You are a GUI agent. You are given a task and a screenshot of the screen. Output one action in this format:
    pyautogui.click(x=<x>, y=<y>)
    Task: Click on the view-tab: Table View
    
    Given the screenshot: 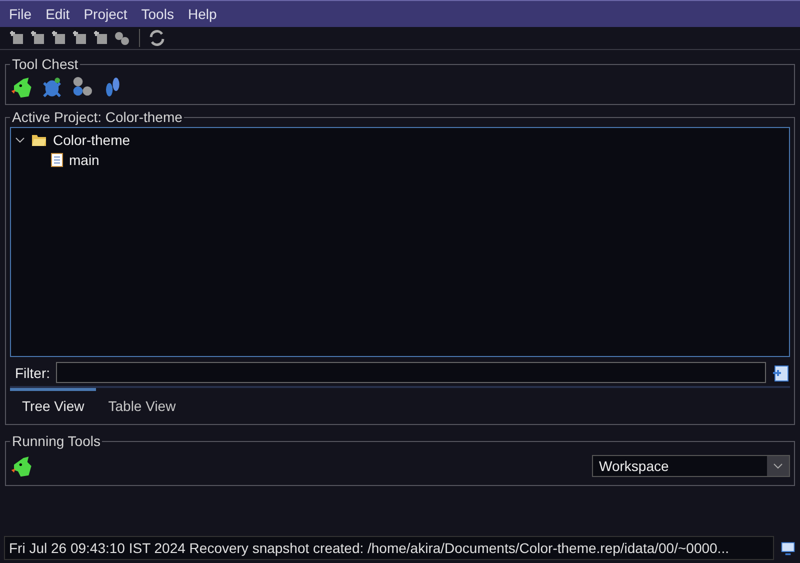 What is the action you would take?
    pyautogui.click(x=142, y=404)
    